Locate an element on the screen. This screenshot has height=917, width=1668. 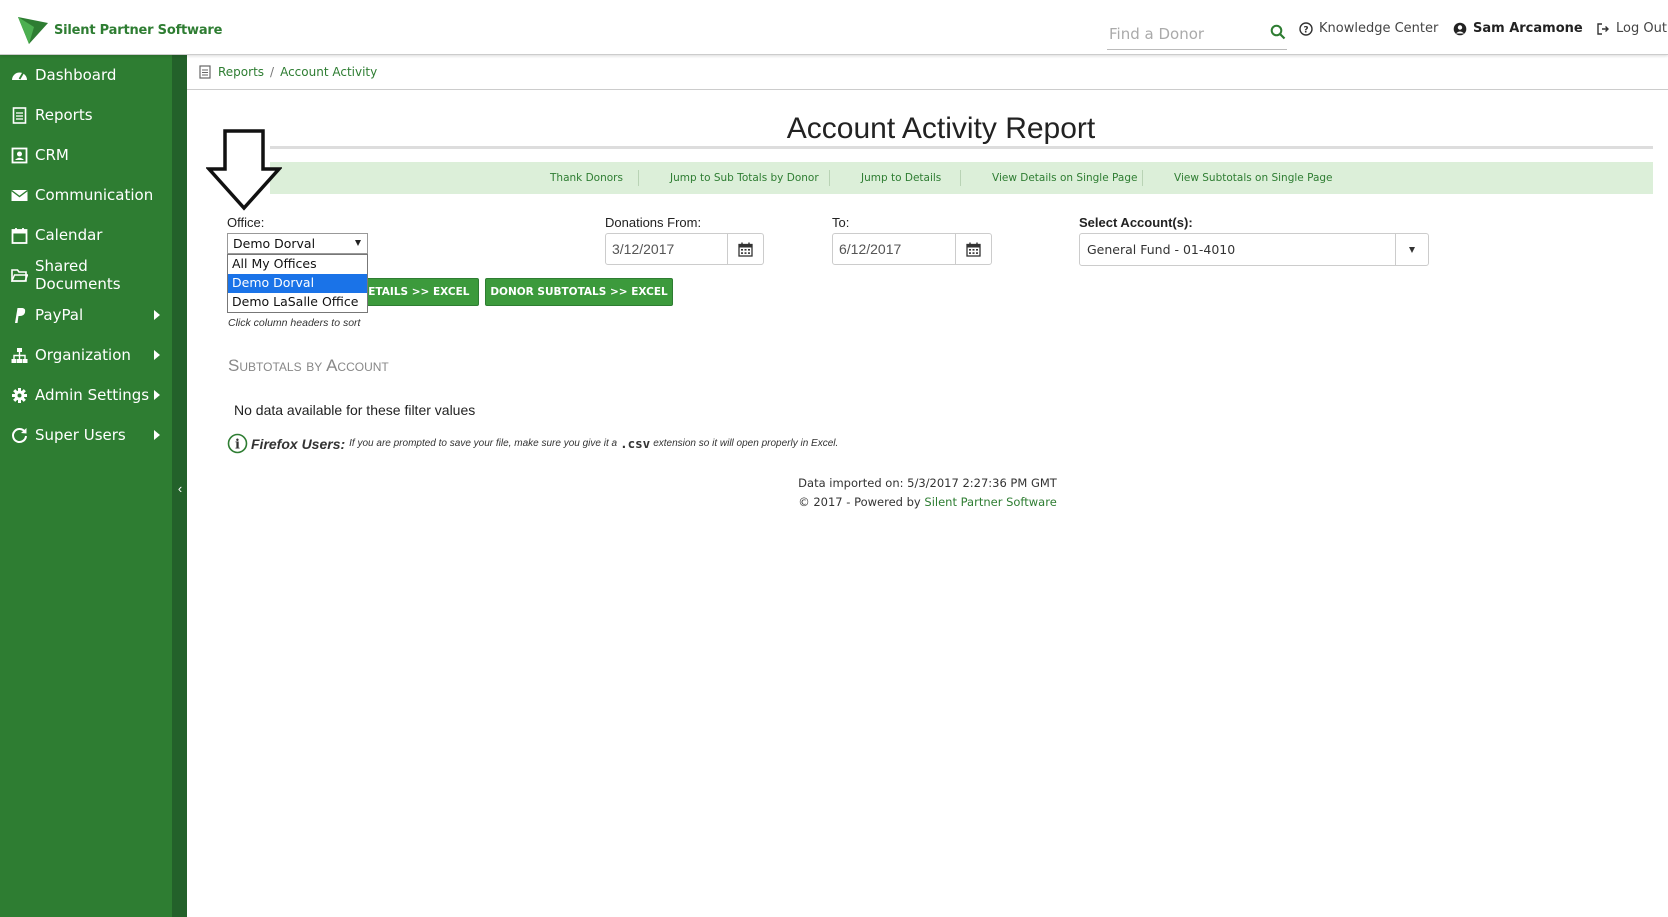
firefox-users-label: Firefox Users: is located at coordinates (298, 443).